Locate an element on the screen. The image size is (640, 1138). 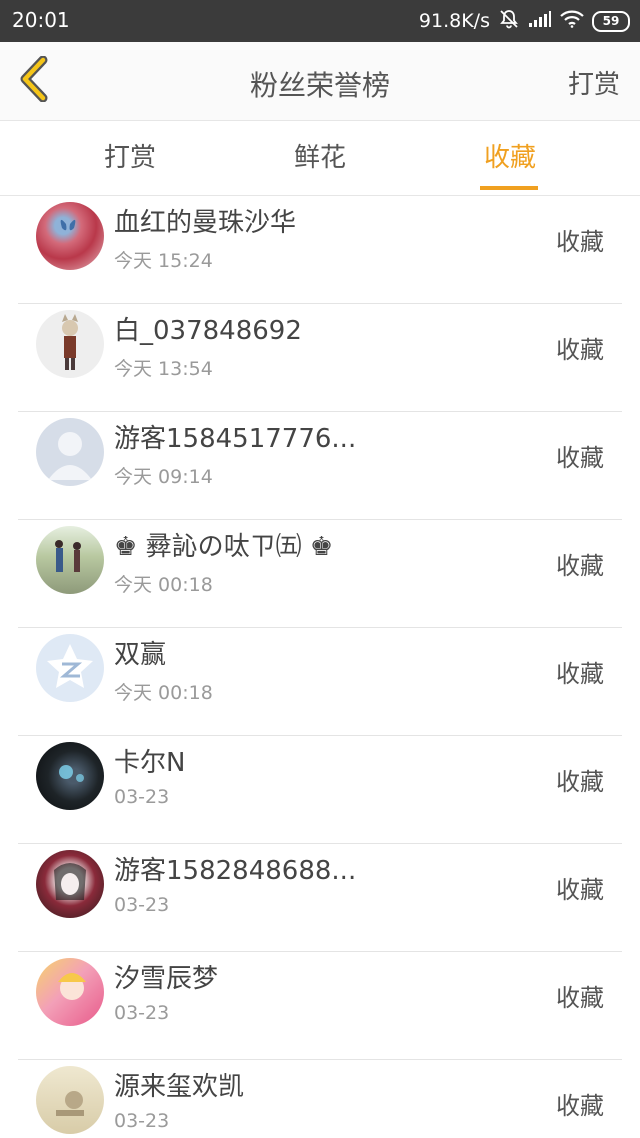
list-item: 双赢 今天 00:18 收藏 is located at coordinates (320, 682).